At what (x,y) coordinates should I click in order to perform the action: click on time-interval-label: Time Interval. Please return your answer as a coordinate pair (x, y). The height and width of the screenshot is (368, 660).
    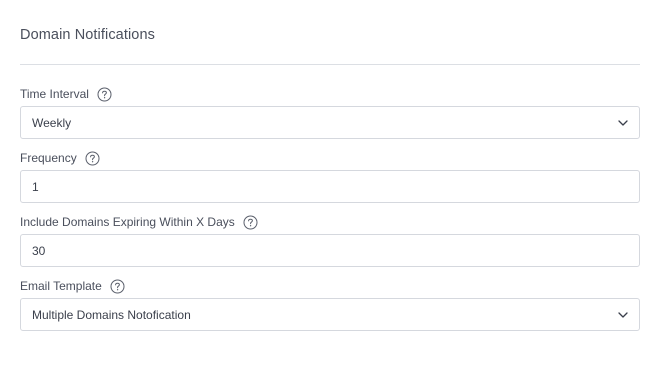
    Looking at the image, I should click on (54, 94).